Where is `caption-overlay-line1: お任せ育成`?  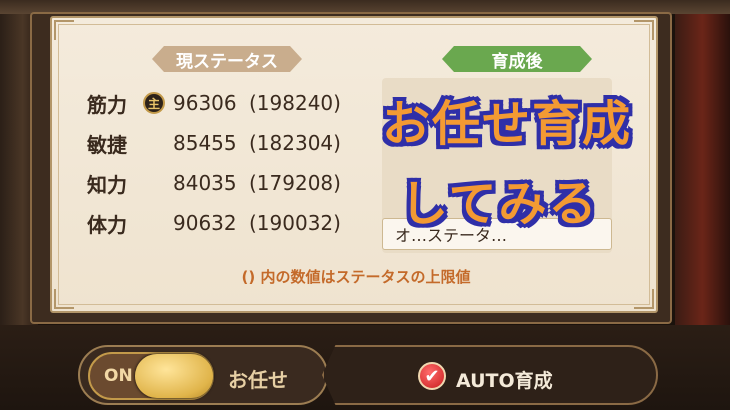 caption-overlay-line1: お任せ育成 is located at coordinates (507, 124).